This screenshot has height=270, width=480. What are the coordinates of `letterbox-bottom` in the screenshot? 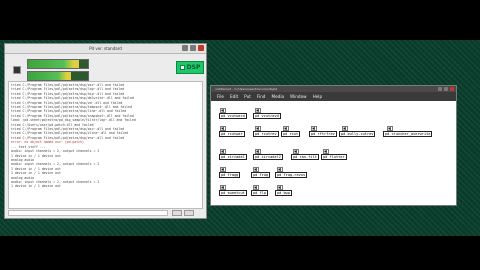 It's located at (240, 253).